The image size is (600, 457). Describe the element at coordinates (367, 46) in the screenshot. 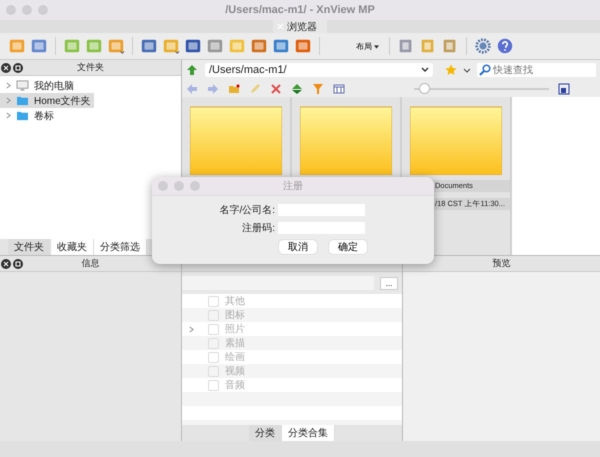

I see `layout-button: 布局` at that location.